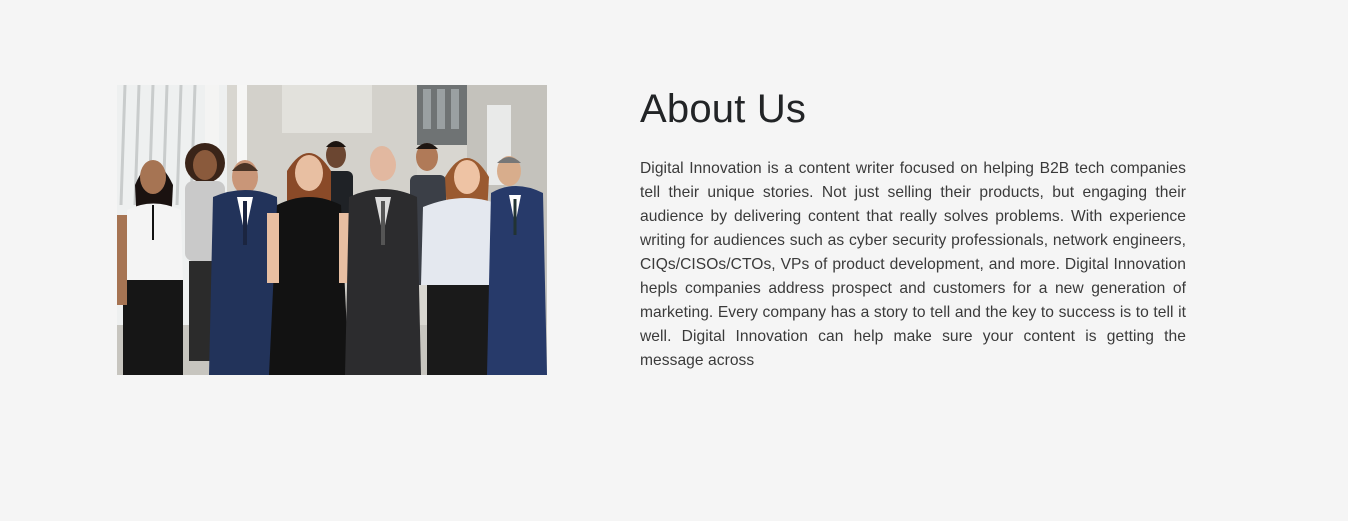  Describe the element at coordinates (723, 109) in the screenshot. I see `about-heading: About Us` at that location.